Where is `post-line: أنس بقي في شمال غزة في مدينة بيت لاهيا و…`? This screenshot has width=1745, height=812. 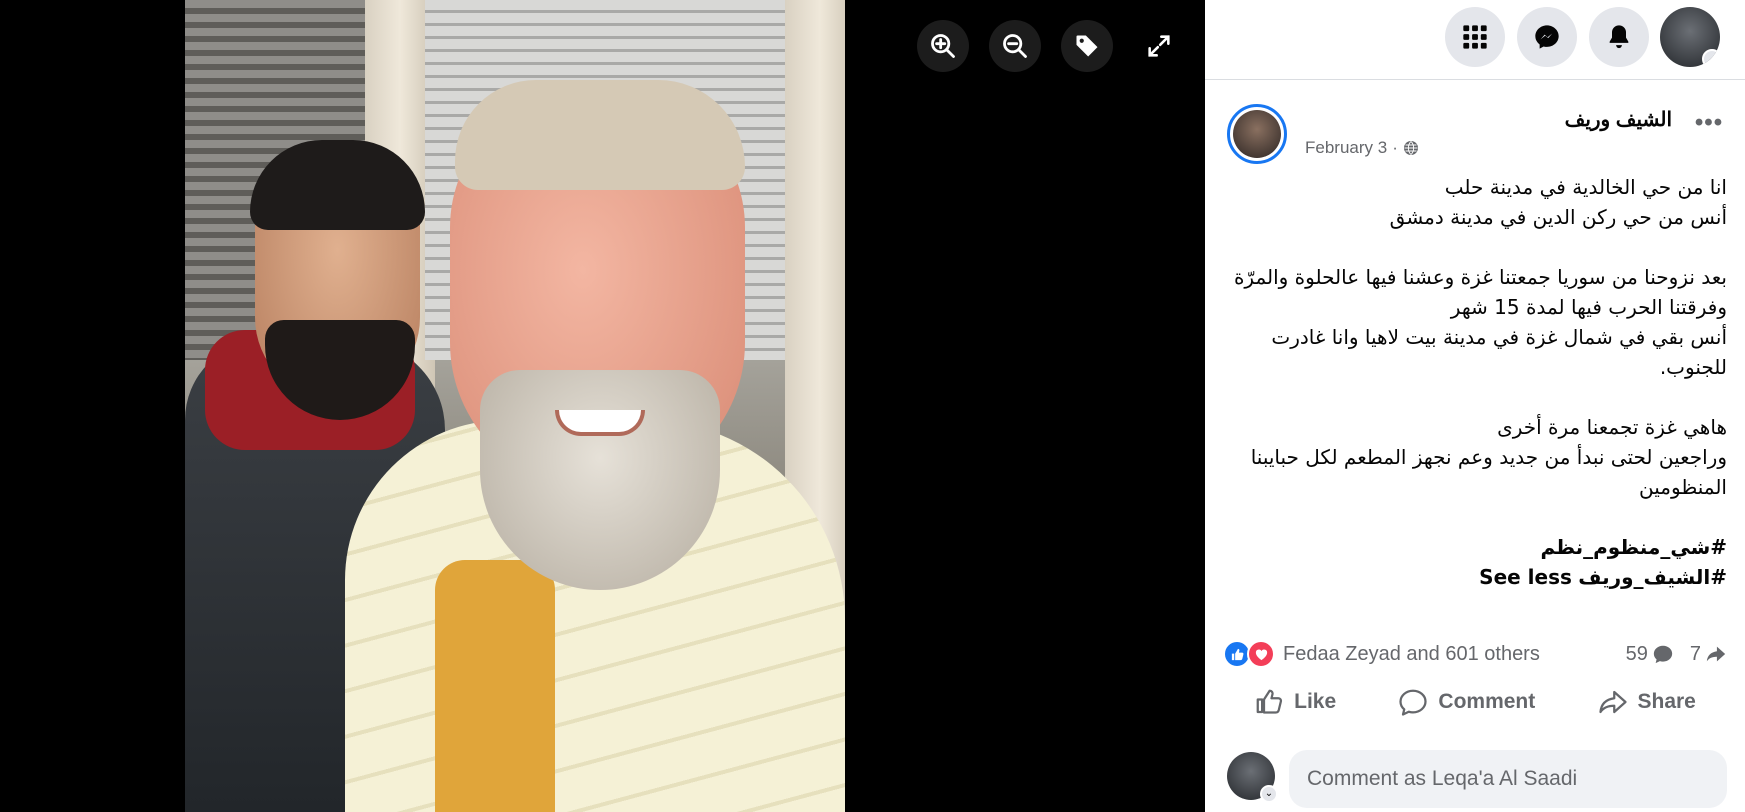
post-line: أنس بقي في شمال غزة في مدينة بيت لاهيا و… is located at coordinates (1499, 352).